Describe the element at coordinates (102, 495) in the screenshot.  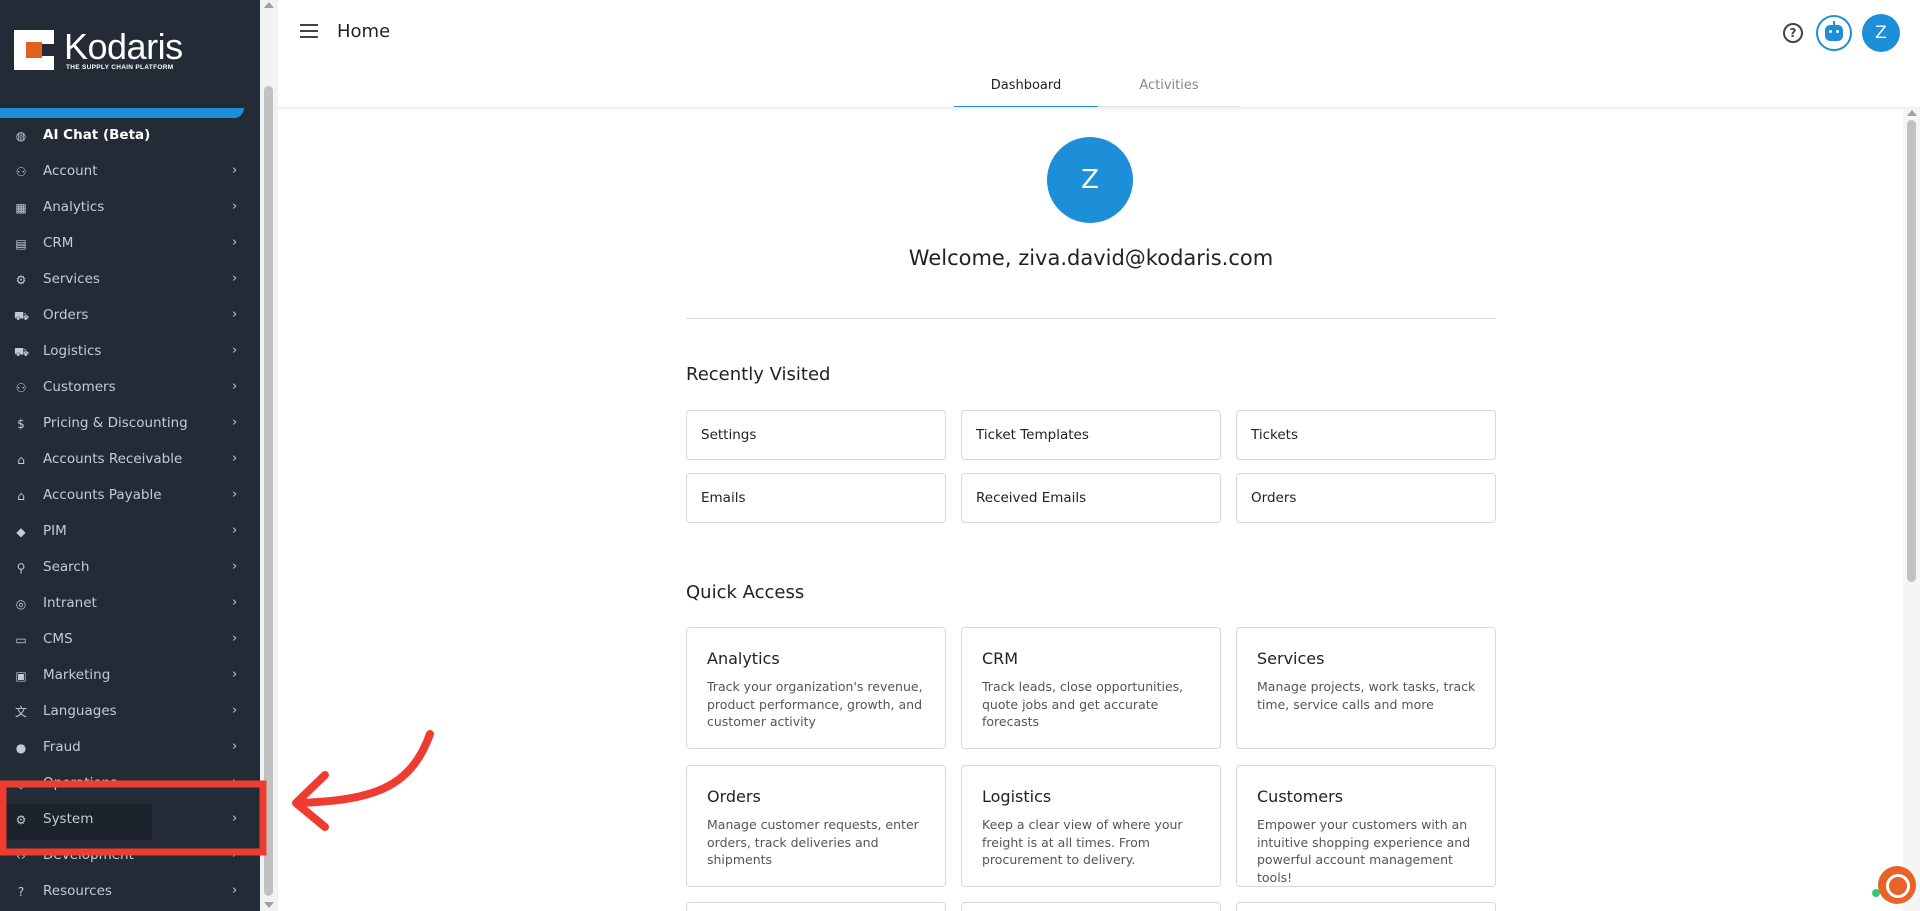
I see `sidebar-item-label: Accounts Payable` at that location.